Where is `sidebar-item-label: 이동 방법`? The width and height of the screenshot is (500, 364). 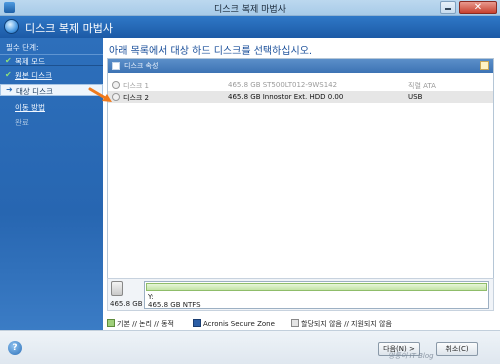
sidebar-item-label: 이동 방법 is located at coordinates (30, 107).